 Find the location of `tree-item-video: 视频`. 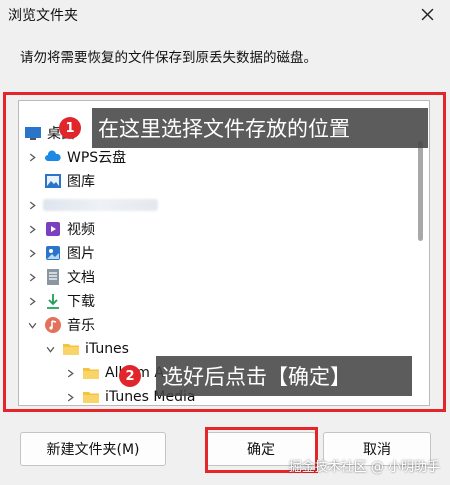

tree-item-video: 视频 is located at coordinates (60, 229).